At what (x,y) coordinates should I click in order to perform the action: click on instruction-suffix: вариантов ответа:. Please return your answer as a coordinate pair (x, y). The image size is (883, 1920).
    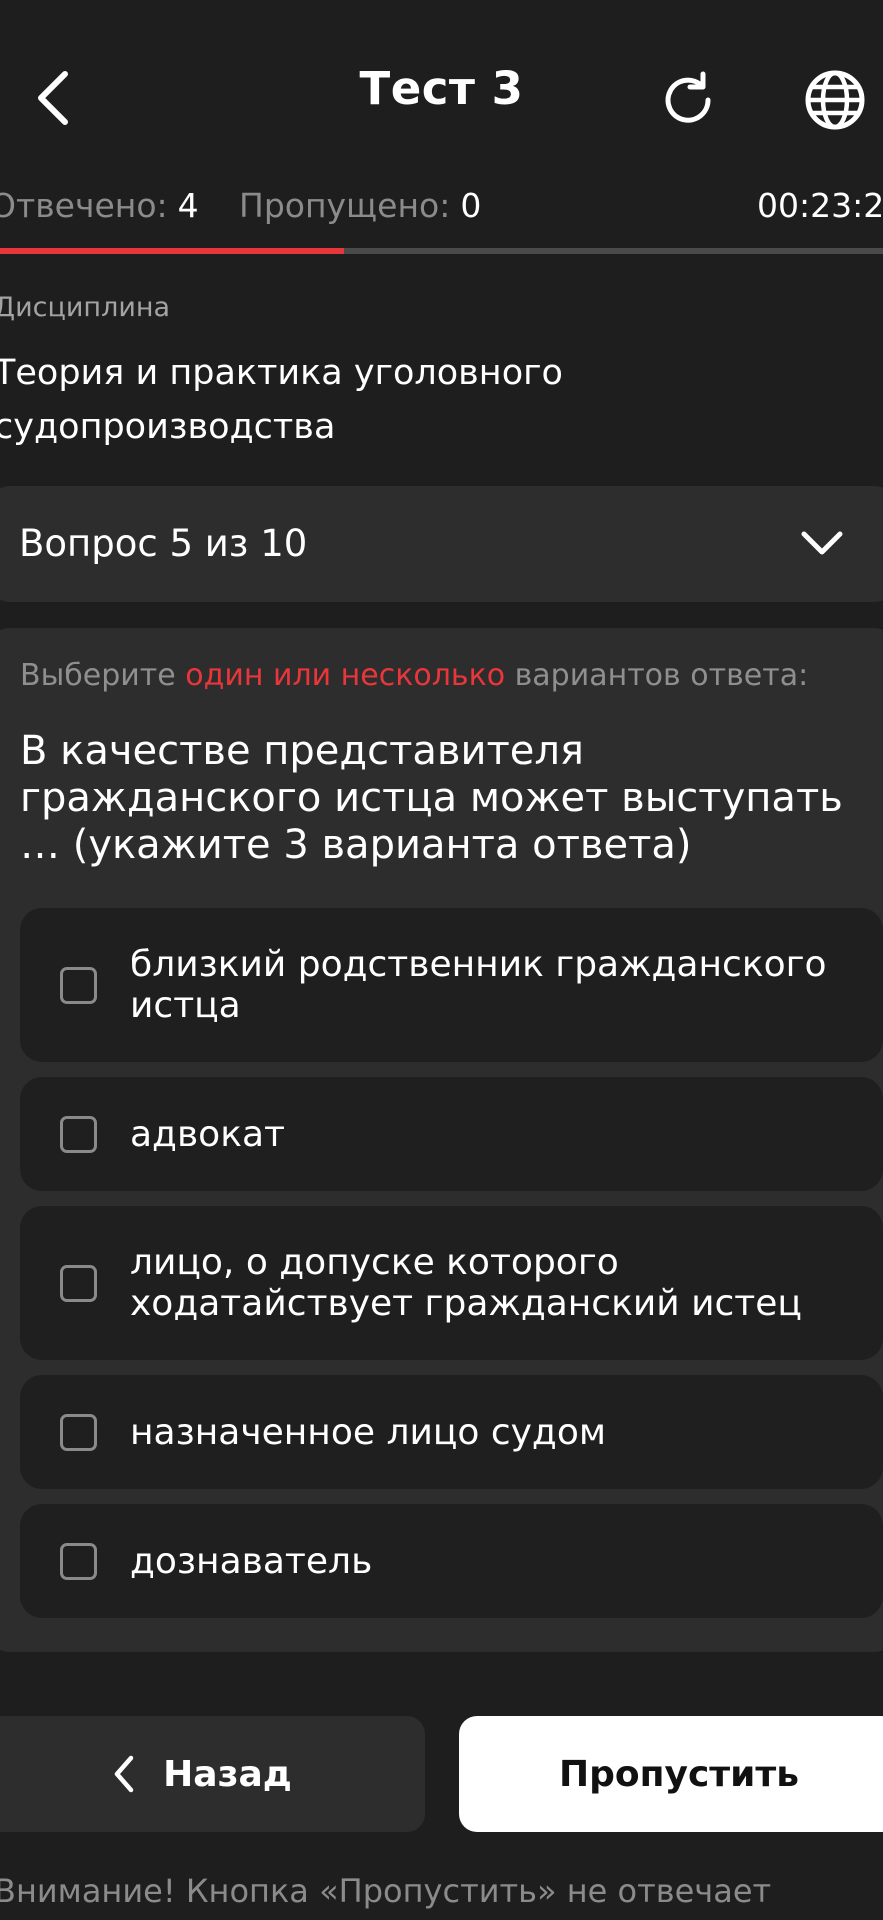
    Looking at the image, I should click on (657, 675).